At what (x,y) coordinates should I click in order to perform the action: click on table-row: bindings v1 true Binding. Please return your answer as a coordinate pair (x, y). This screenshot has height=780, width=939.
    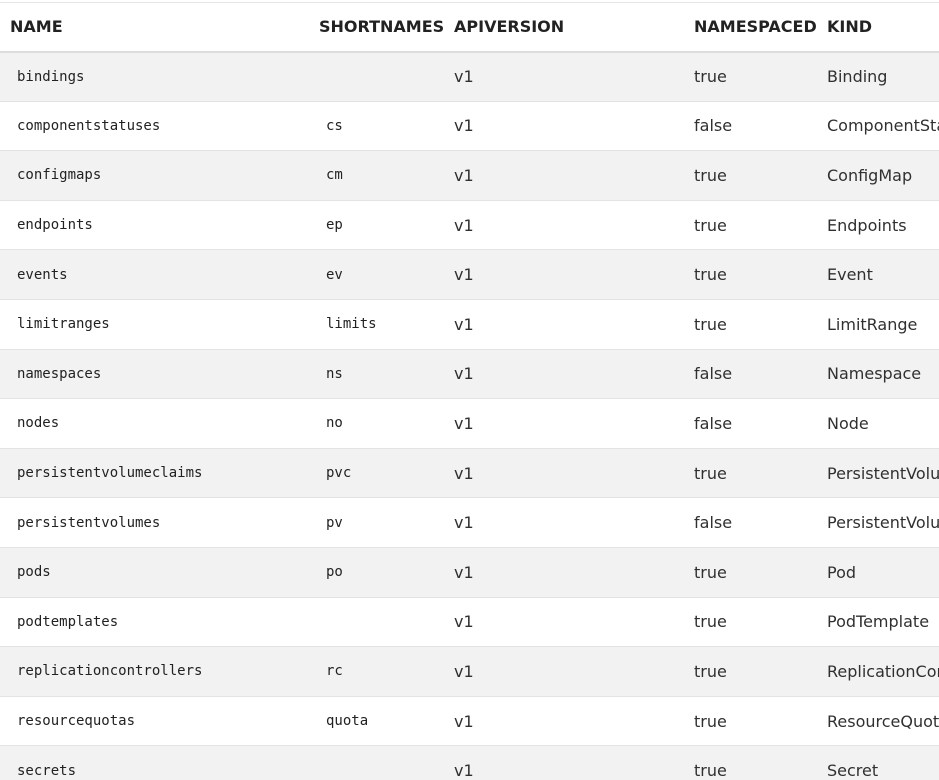
    Looking at the image, I should click on (469, 76).